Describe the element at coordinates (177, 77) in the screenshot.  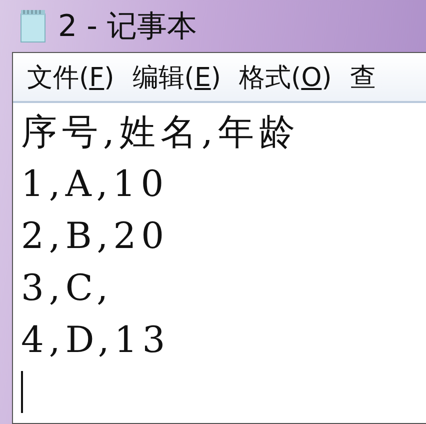
I see `menu-item: 编辑(E)` at that location.